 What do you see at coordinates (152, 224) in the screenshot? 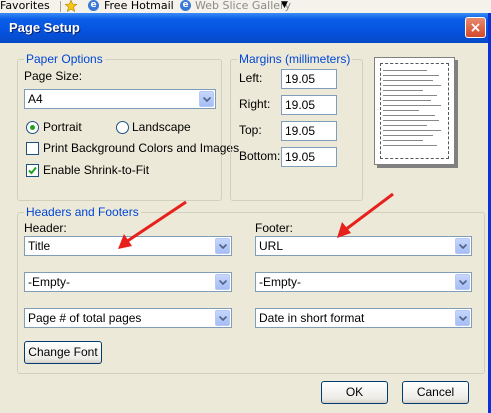
I see `annotation-arrow-header` at bounding box center [152, 224].